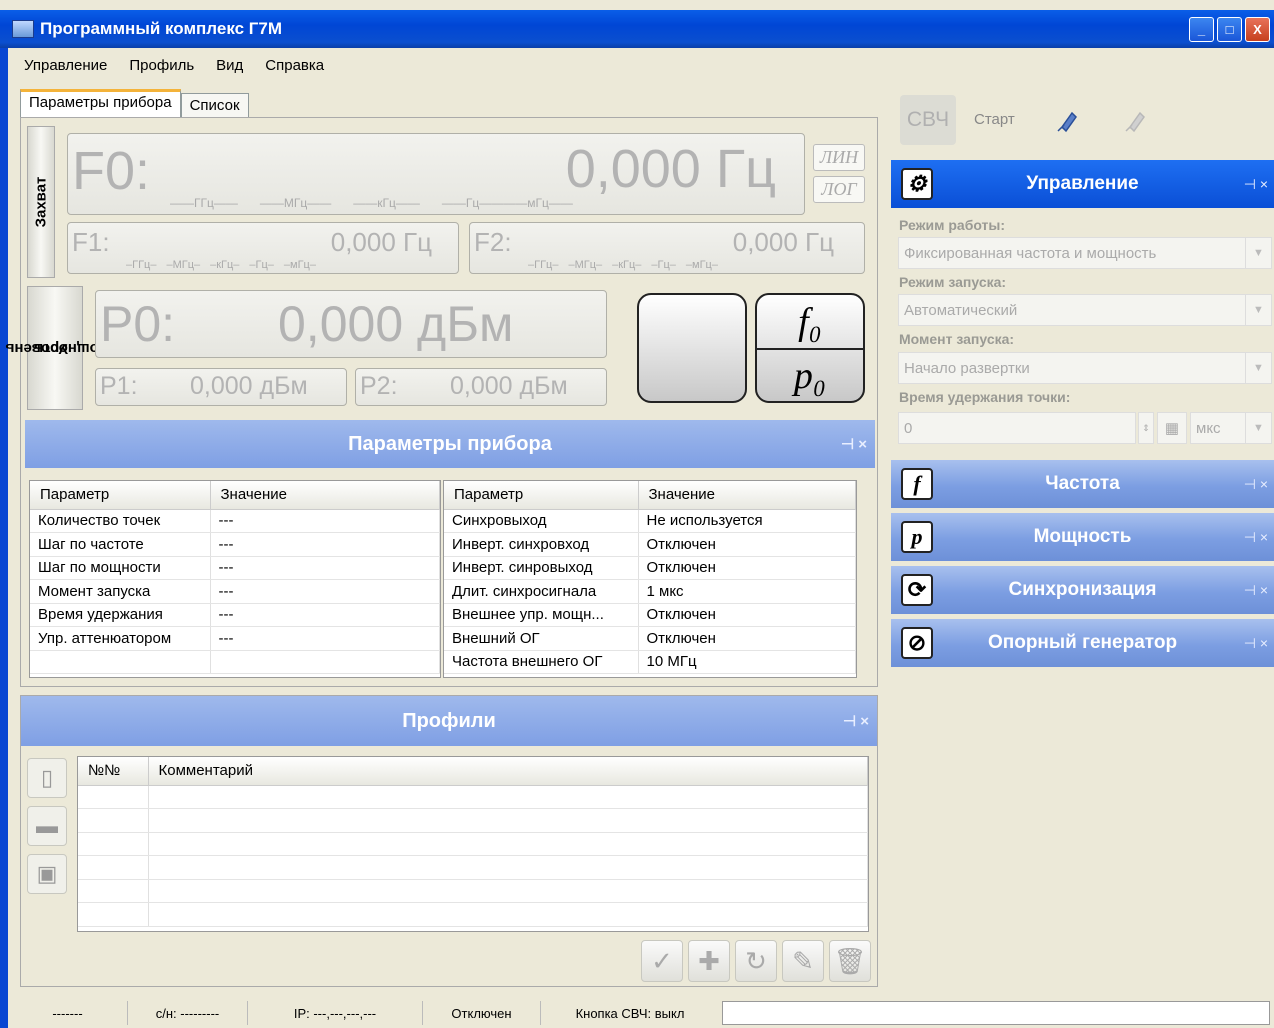 The image size is (1274, 1028). I want to click on power-section-header: p Мощность ⊣ ×, so click(1082, 537).